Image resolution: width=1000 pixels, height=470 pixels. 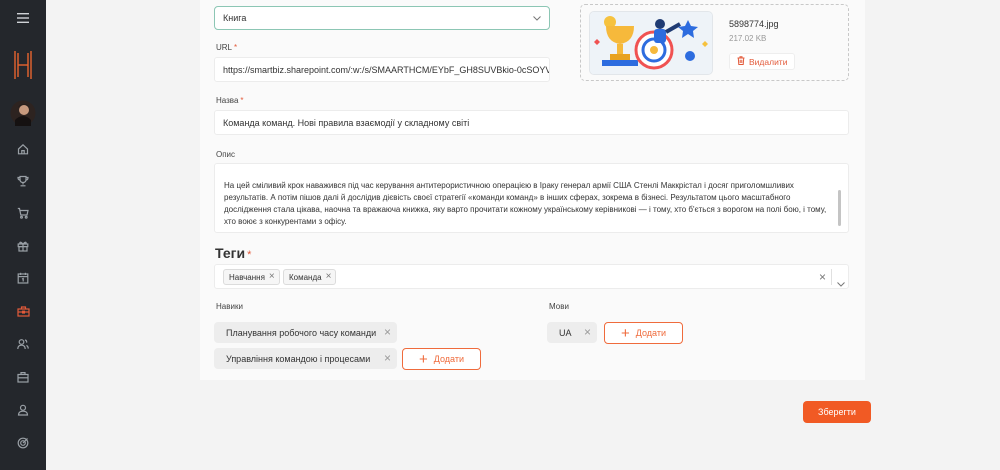 What do you see at coordinates (651, 43) in the screenshot?
I see `cover-image-thumbnail` at bounding box center [651, 43].